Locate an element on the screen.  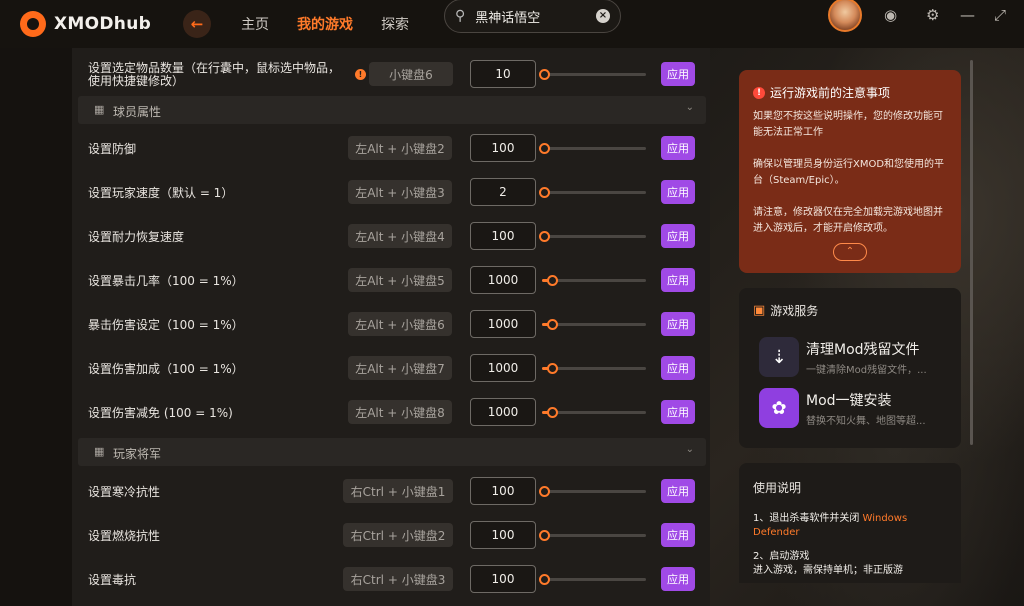
nav-explore: 探索 is located at coordinates (395, 24).